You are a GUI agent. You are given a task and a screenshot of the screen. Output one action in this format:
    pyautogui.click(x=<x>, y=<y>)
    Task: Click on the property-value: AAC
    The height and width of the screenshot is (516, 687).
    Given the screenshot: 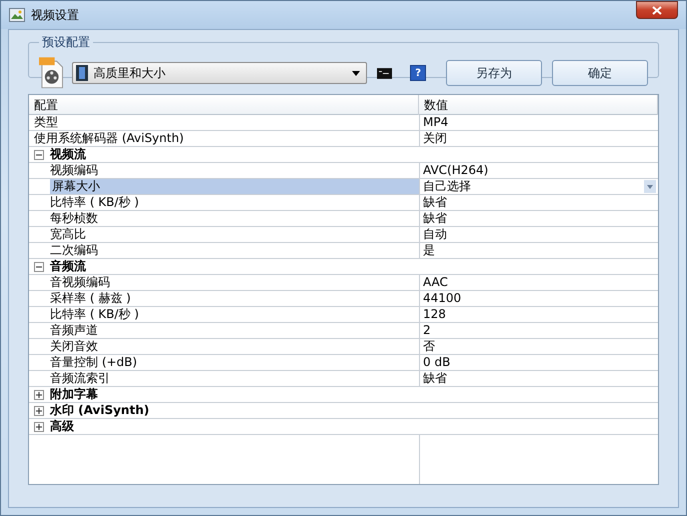 What is the action you would take?
    pyautogui.click(x=436, y=282)
    